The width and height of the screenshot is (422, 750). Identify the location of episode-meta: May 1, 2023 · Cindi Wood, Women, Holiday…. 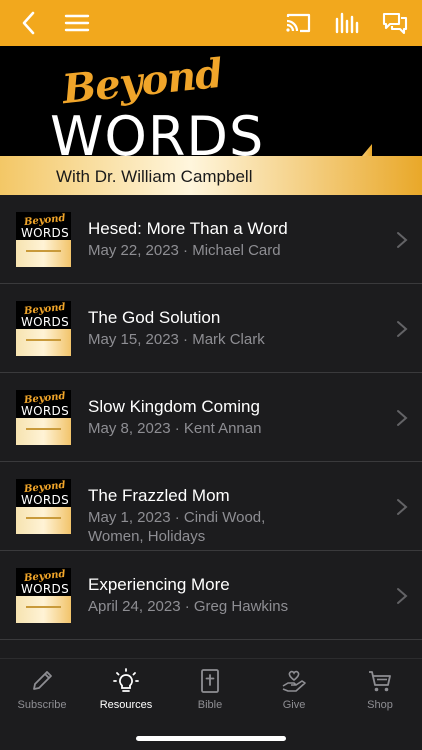
(177, 527).